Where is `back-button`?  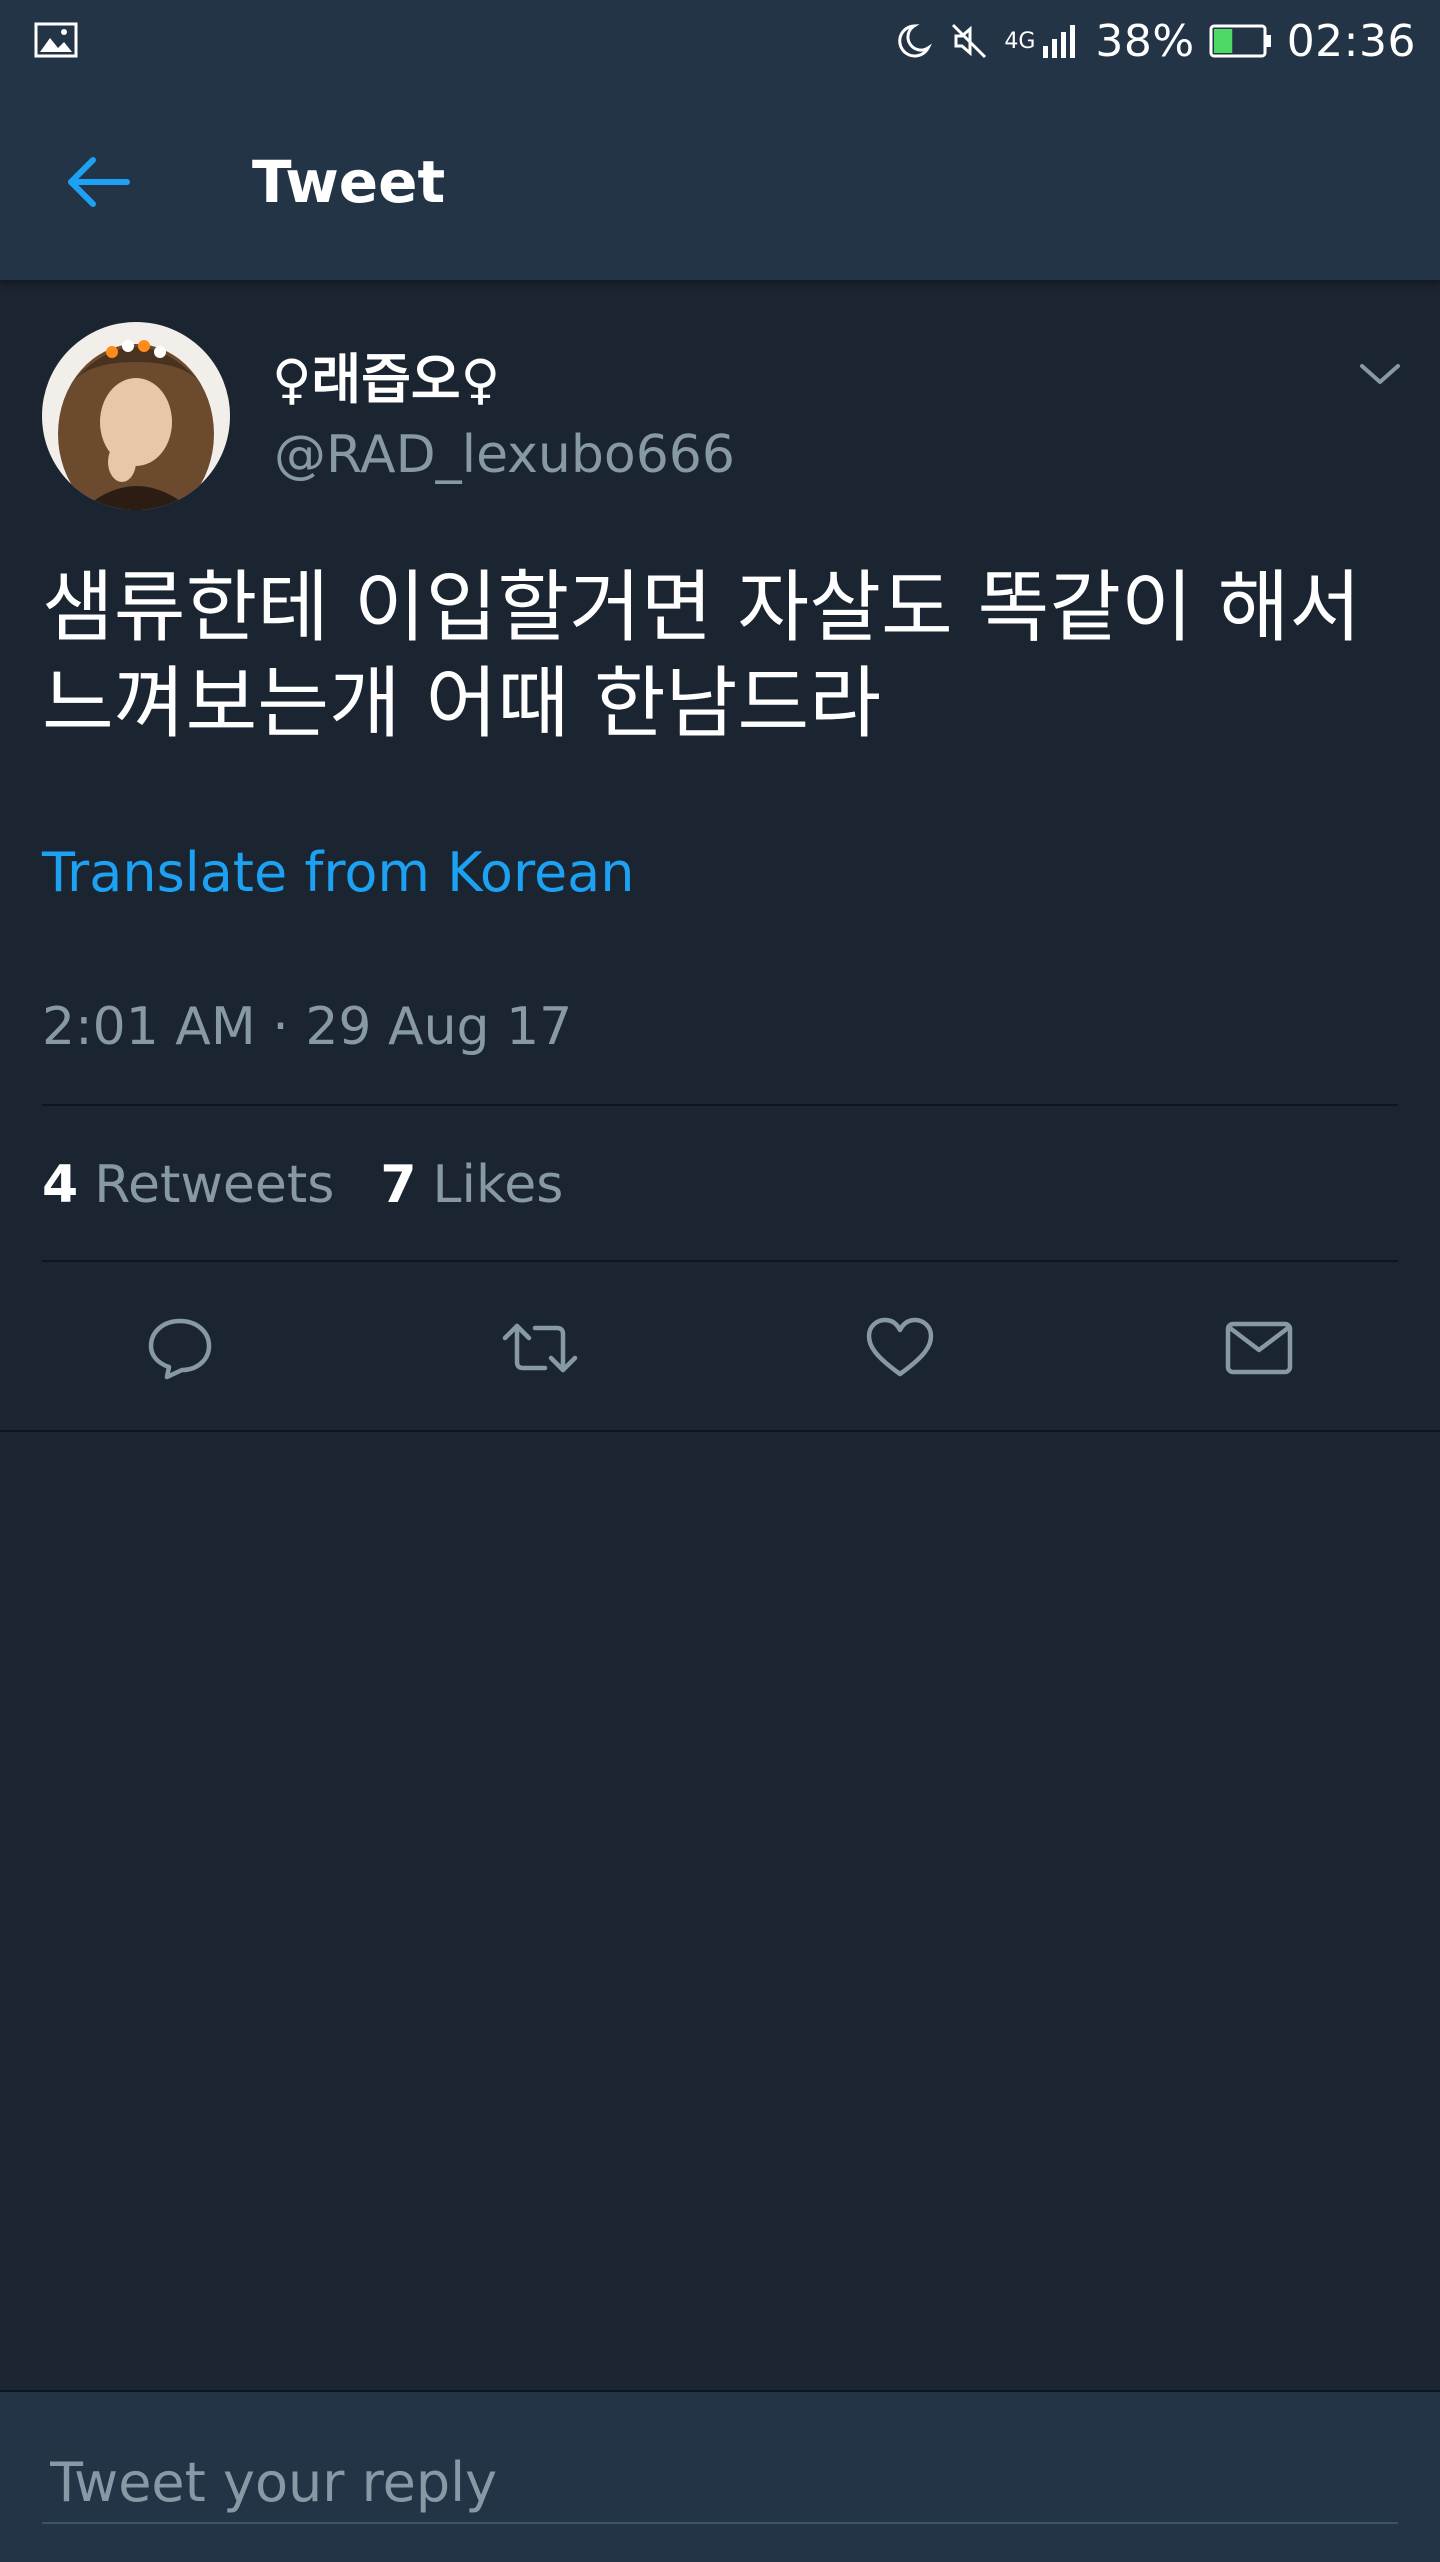
back-button is located at coordinates (98, 182).